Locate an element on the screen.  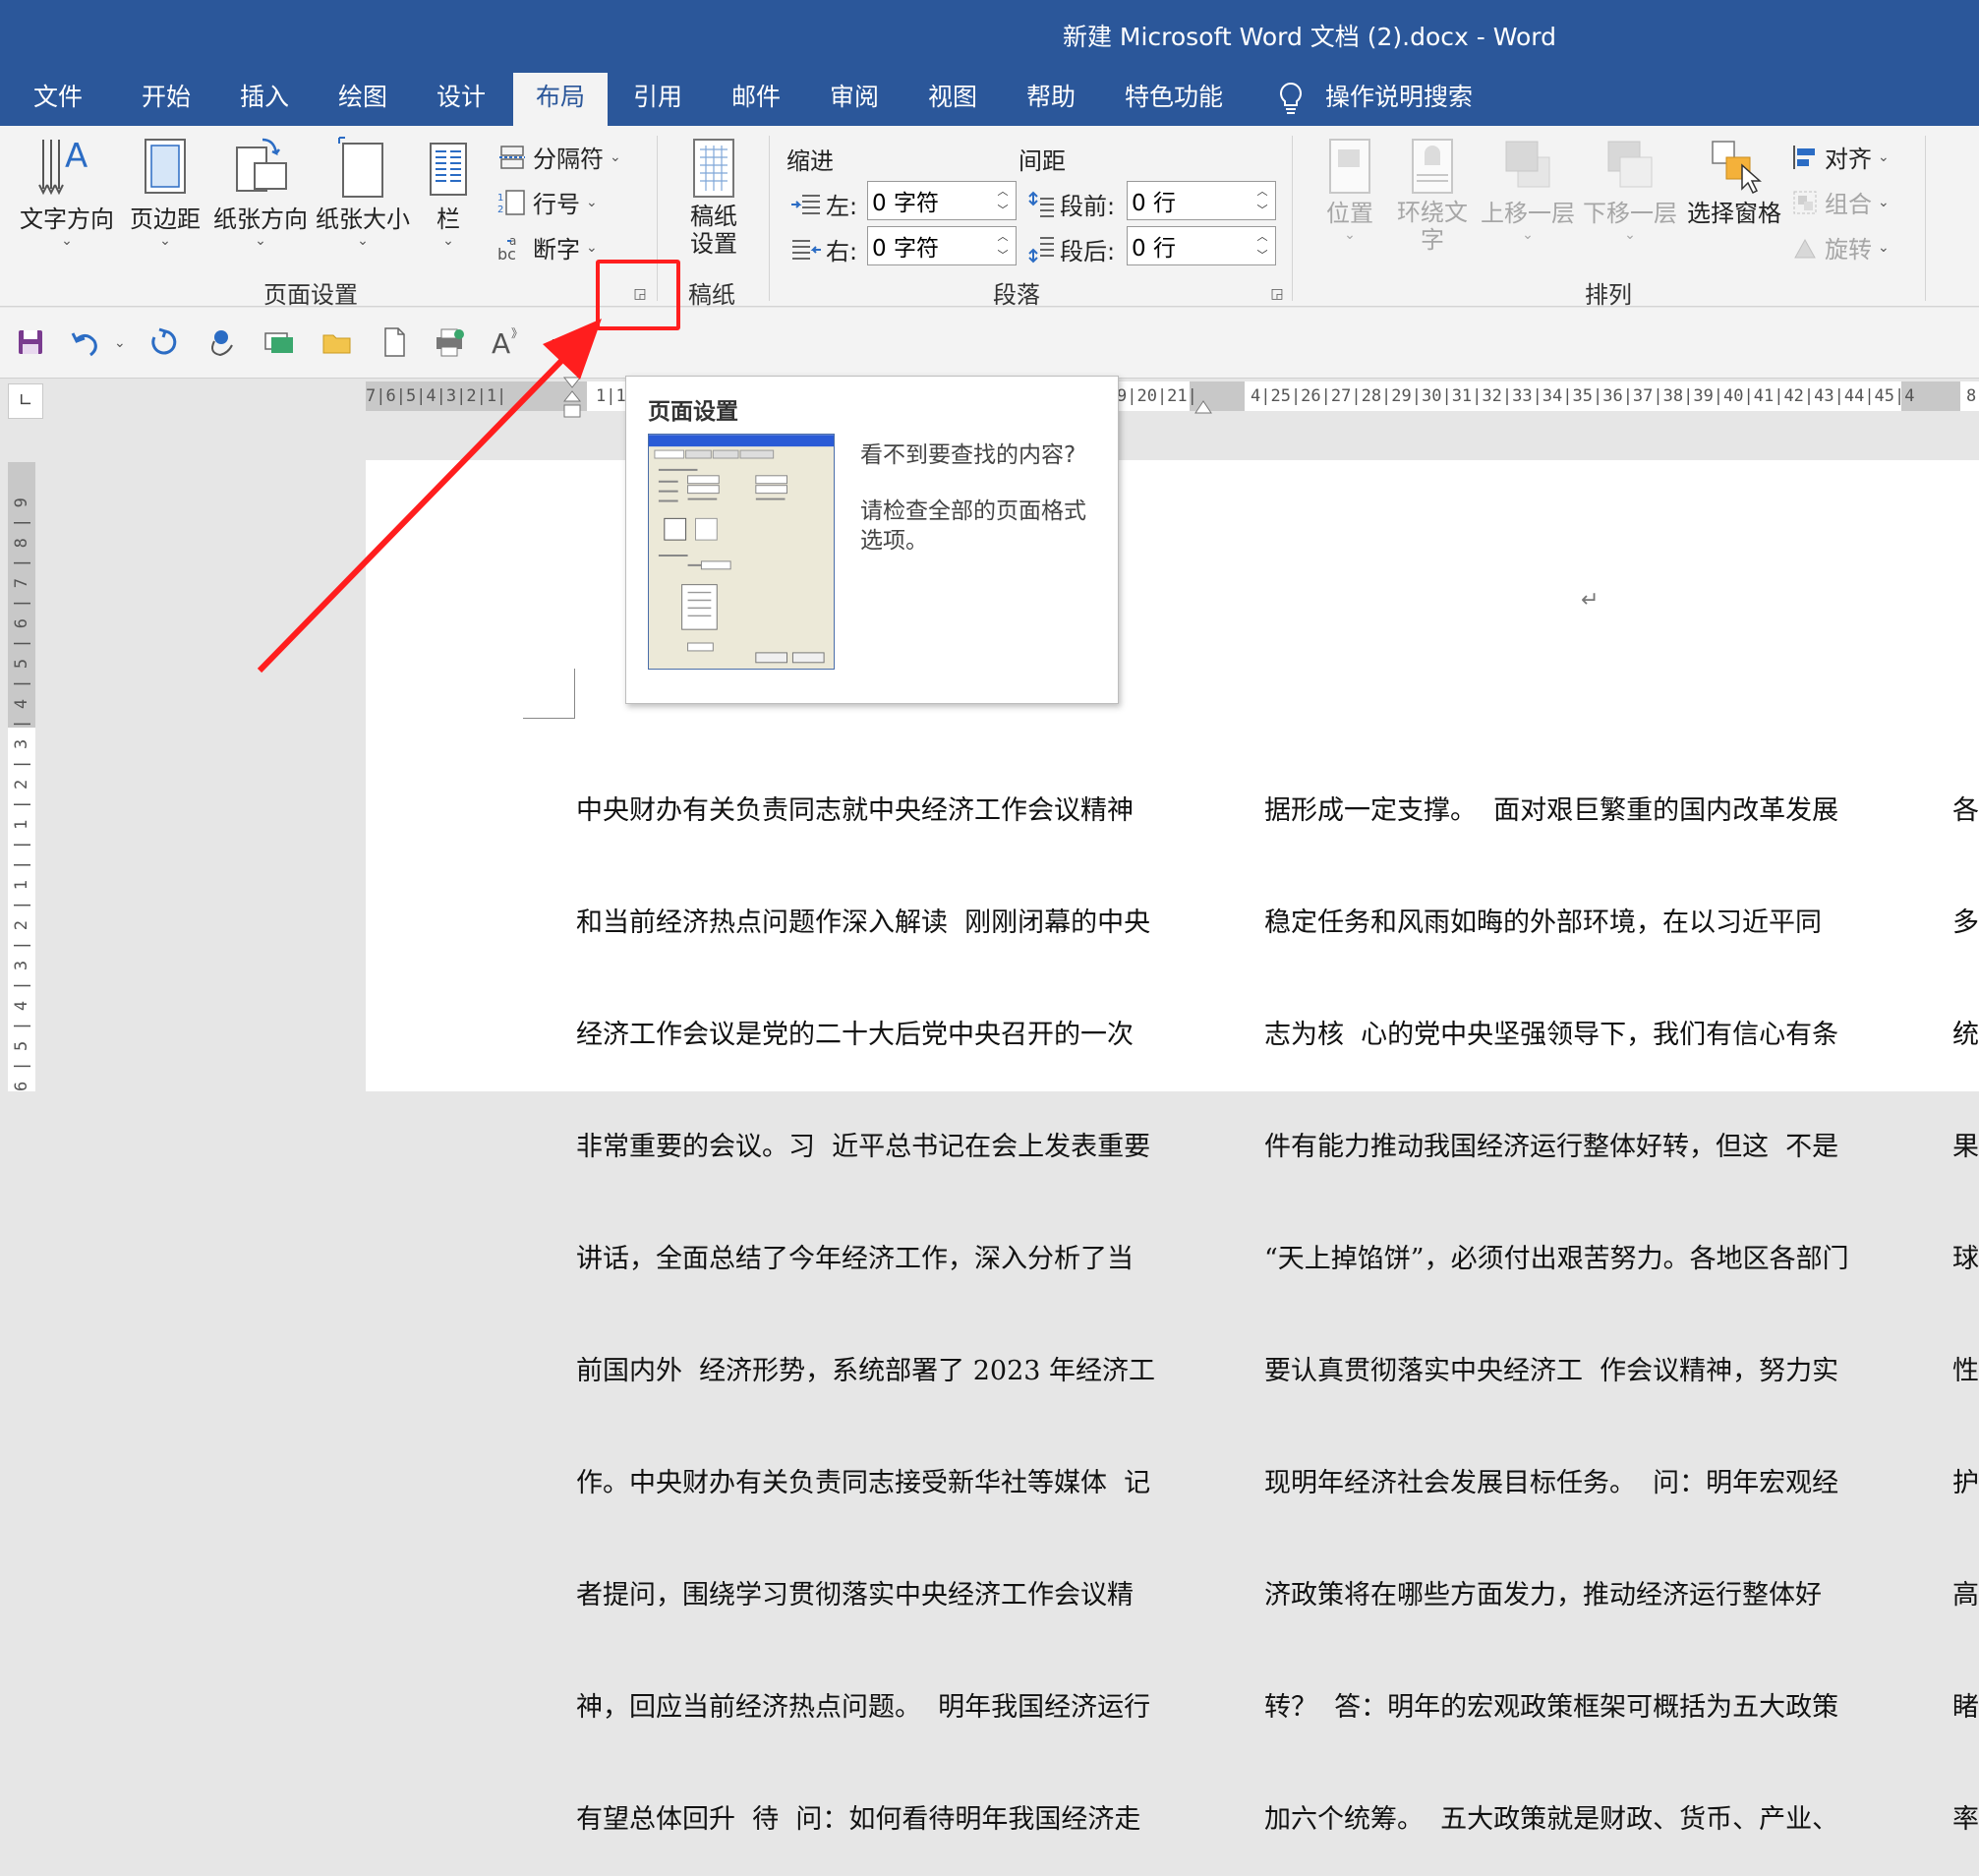
format-painter-icon is located at coordinates (221, 342).